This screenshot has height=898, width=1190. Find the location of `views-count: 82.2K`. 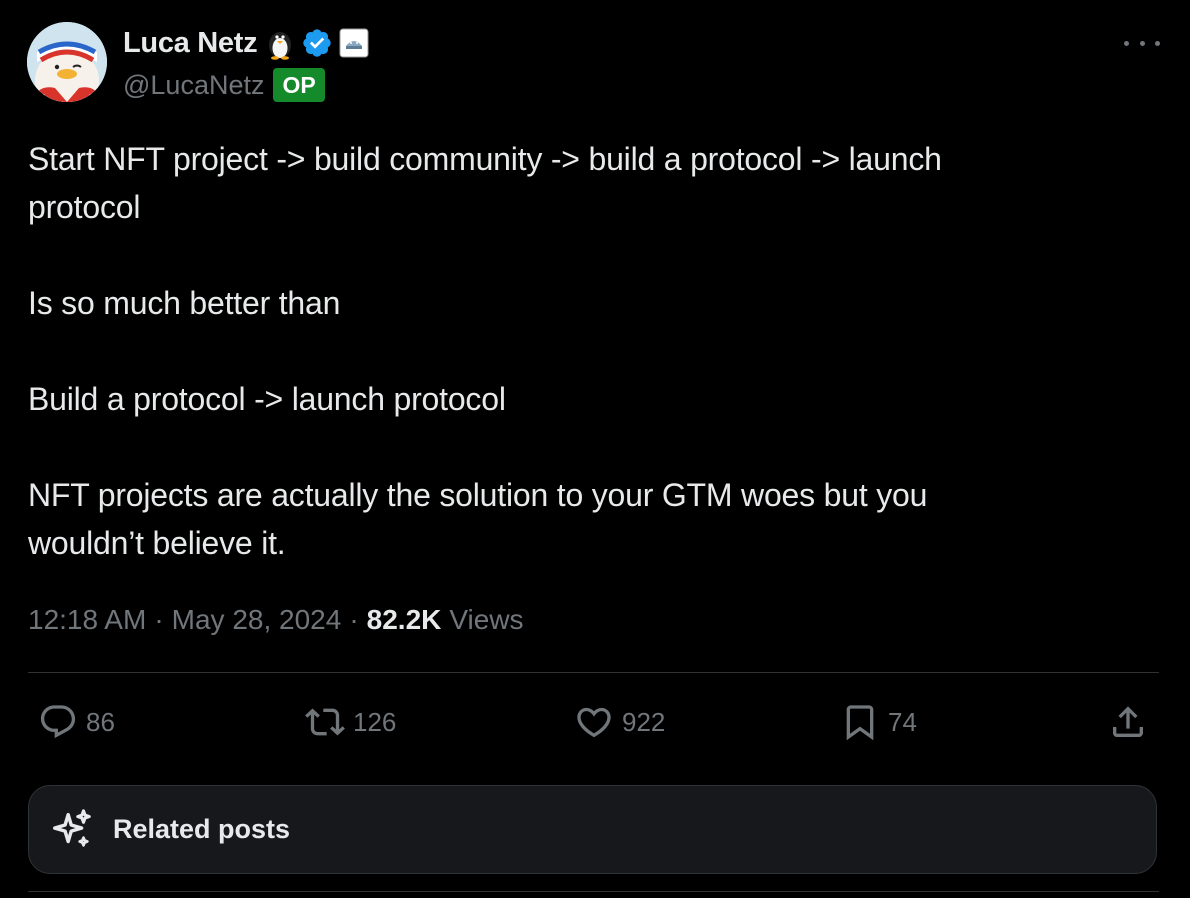

views-count: 82.2K is located at coordinates (404, 620).